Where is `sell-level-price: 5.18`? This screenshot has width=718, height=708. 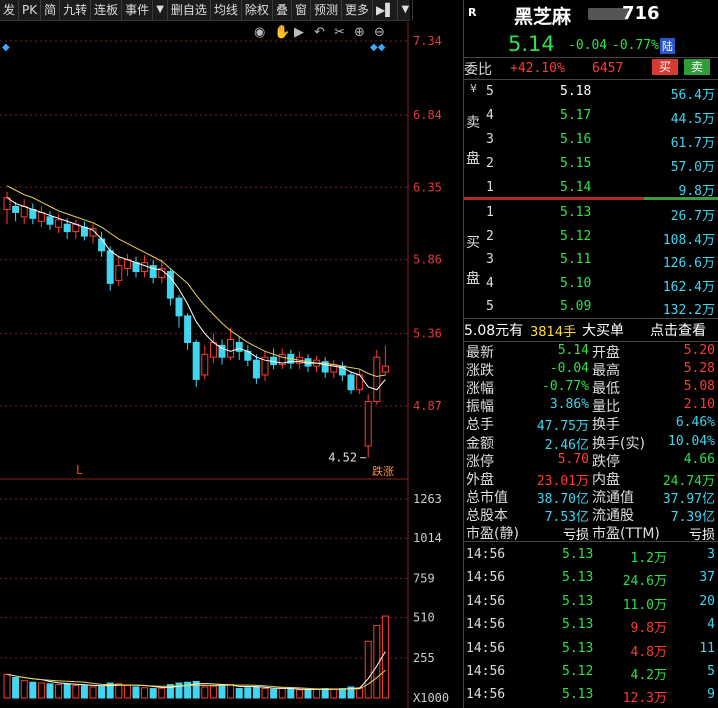
sell-level-price: 5.18 is located at coordinates (576, 91).